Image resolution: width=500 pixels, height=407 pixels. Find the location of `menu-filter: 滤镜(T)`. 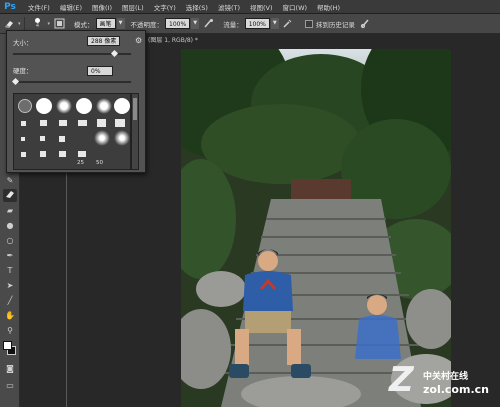

menu-filter: 滤镜(T) is located at coordinates (229, 7).